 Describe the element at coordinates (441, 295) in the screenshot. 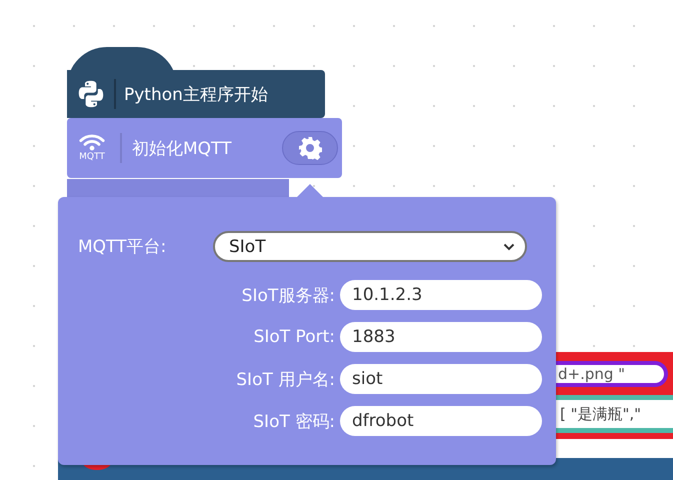

I see `input-field: 10.1.2.3` at that location.